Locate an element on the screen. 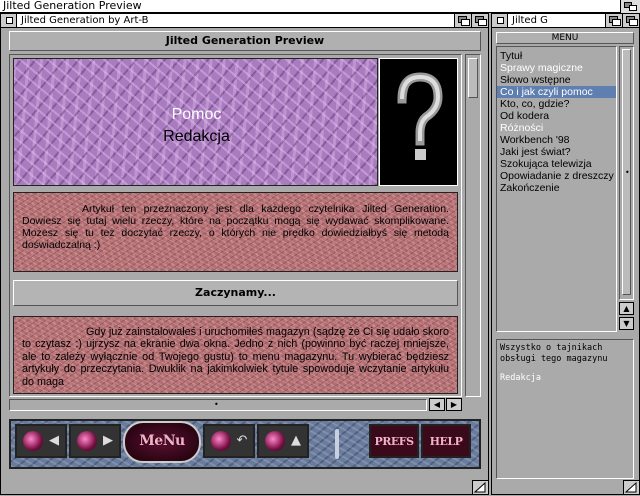 Image resolution: width=640 pixels, height=496 pixels. toolbar-divider is located at coordinates (337, 444).